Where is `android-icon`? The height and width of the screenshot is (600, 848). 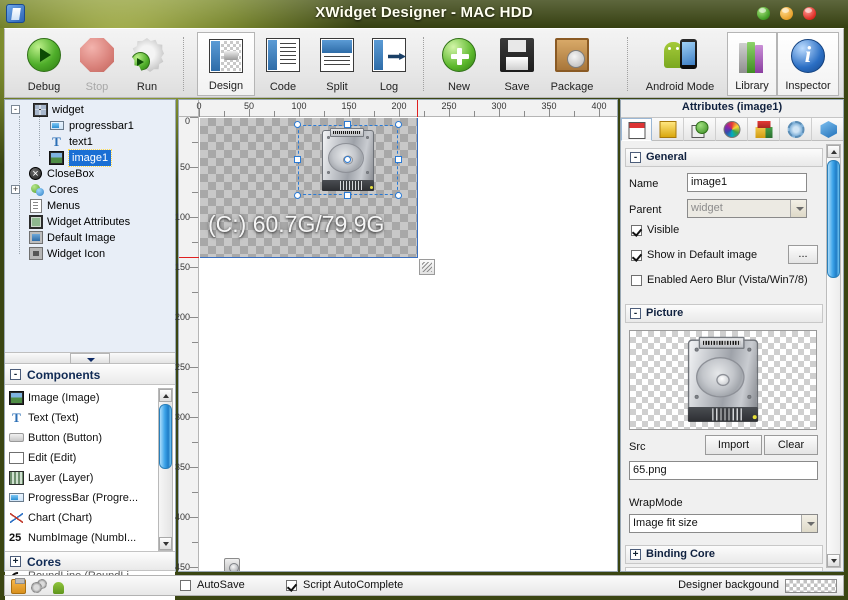
android-icon is located at coordinates (58, 586).